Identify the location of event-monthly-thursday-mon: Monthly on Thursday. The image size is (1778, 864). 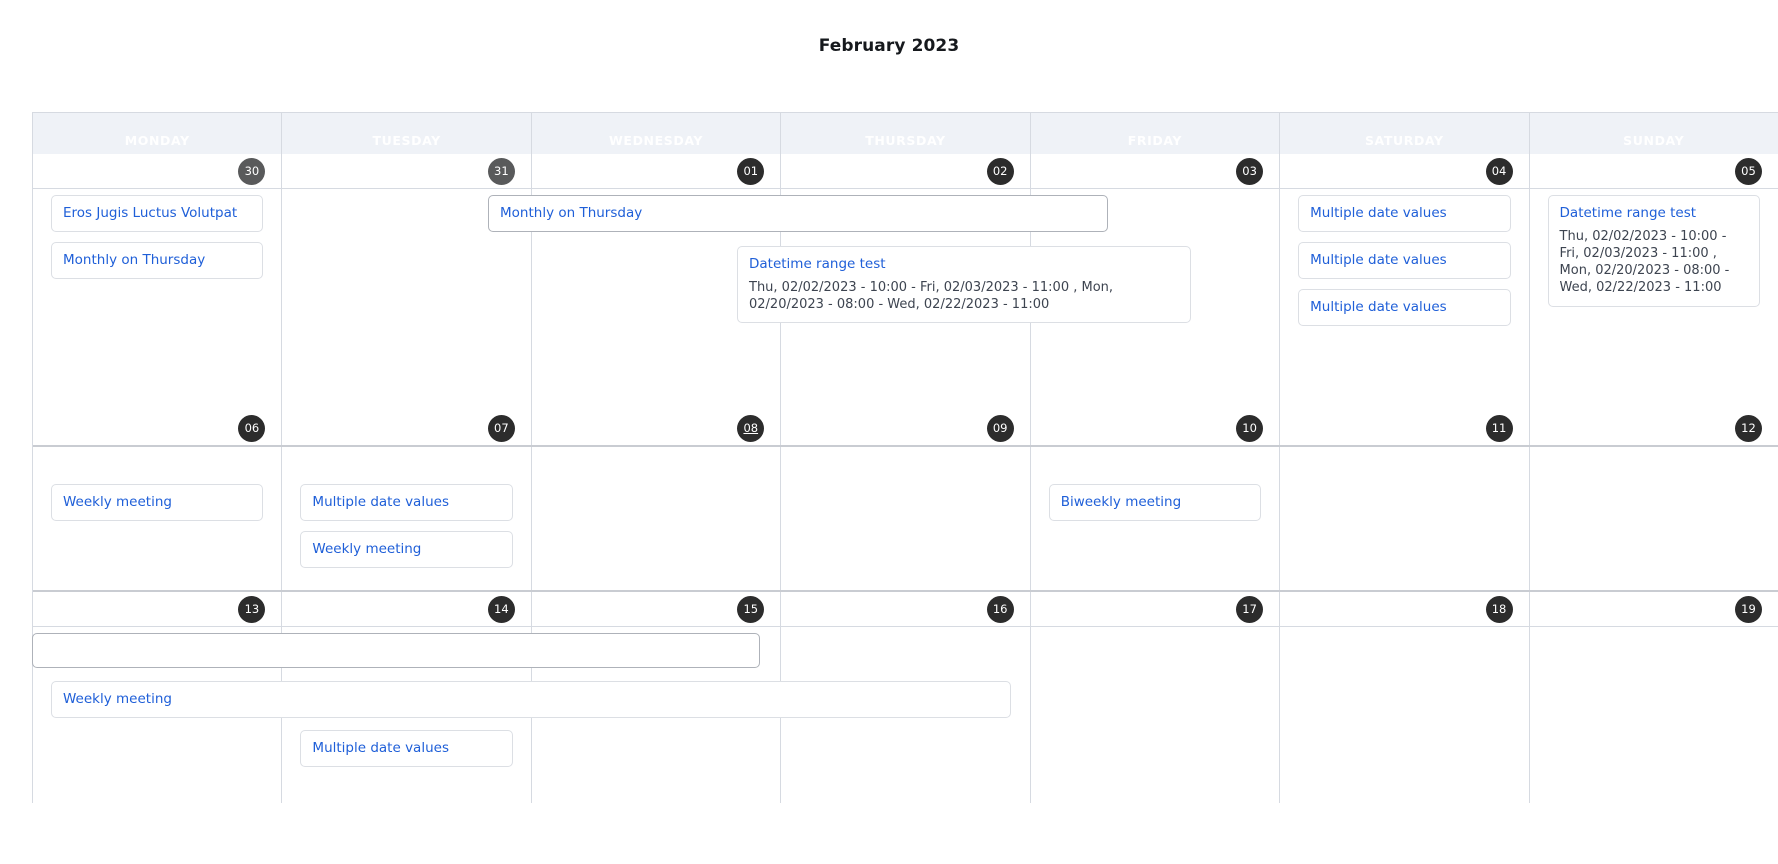
(157, 260).